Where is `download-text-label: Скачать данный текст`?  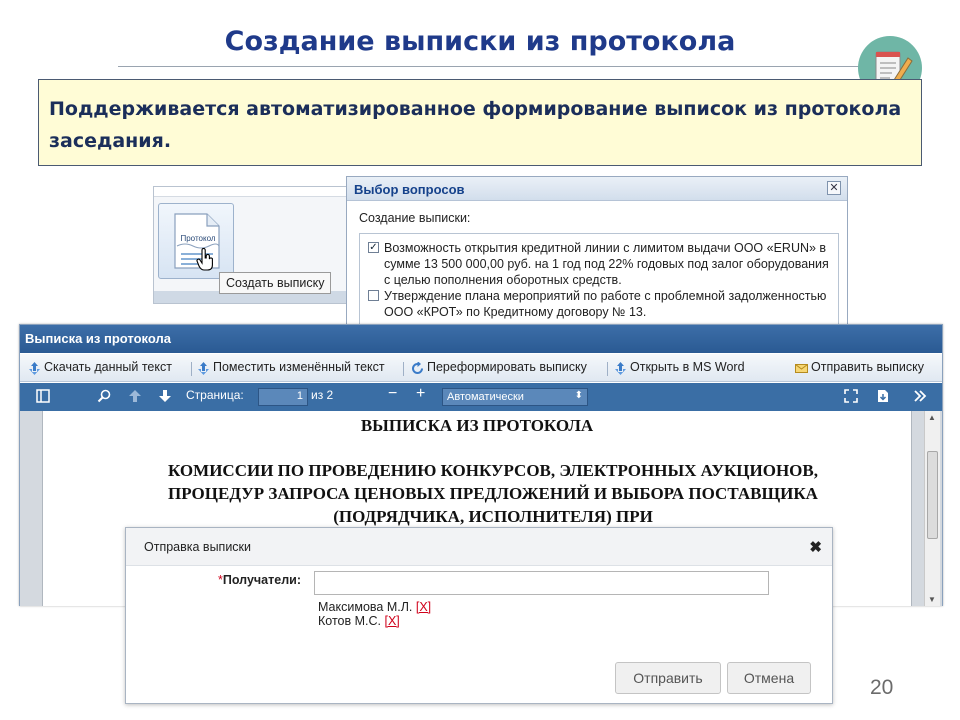 download-text-label: Скачать данный текст is located at coordinates (108, 367).